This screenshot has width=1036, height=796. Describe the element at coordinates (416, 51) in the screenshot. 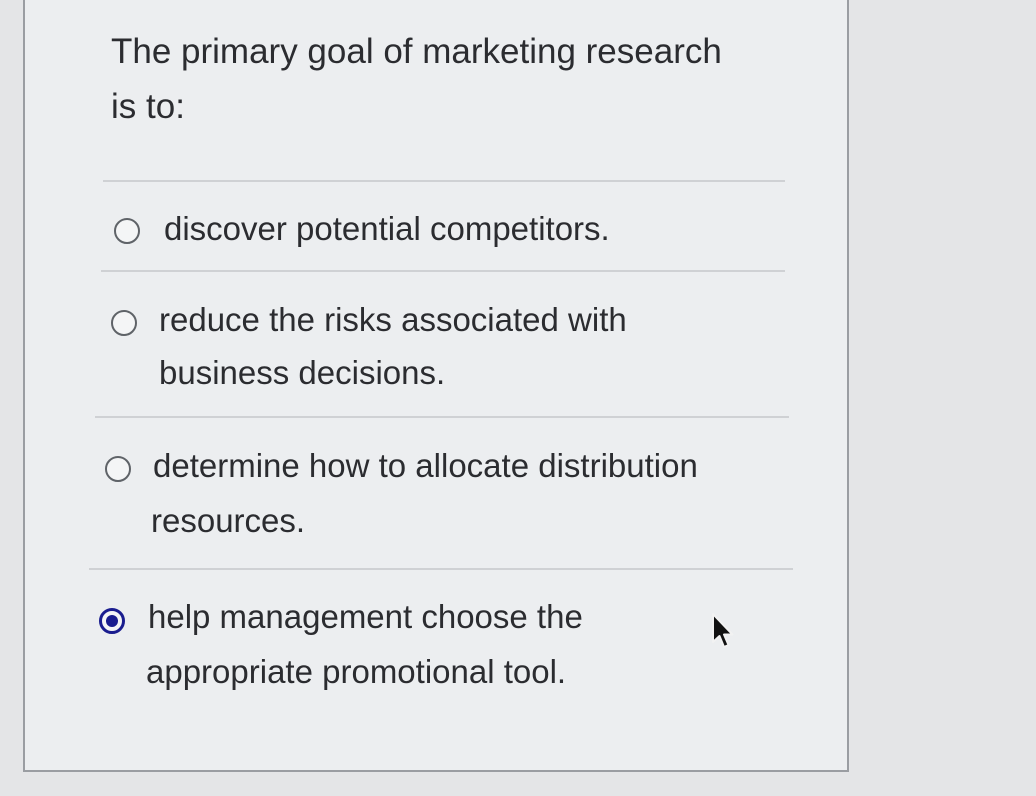

I see `question-line-1: The primary goal of marketing research` at that location.